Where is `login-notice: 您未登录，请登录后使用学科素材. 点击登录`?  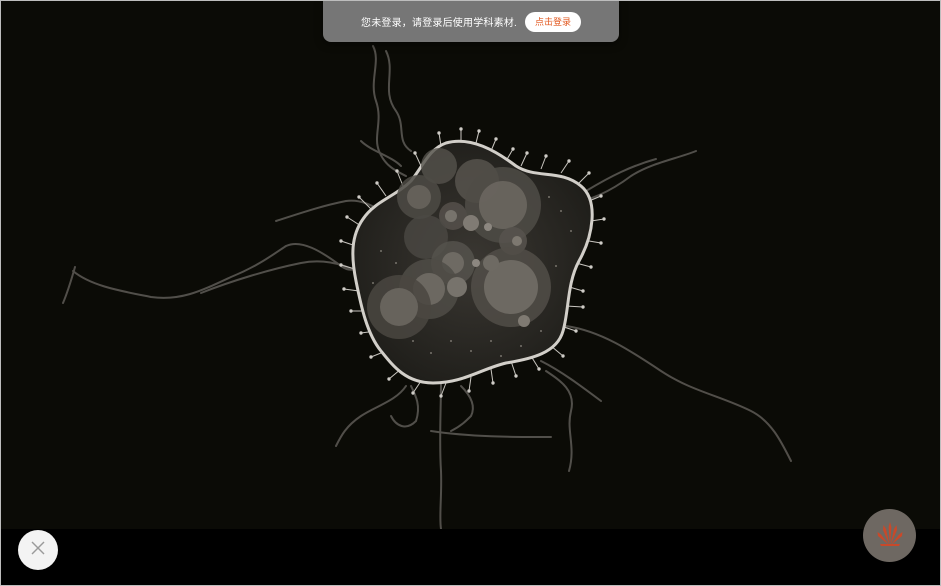 login-notice: 您未登录，请登录后使用学科素材. 点击登录 is located at coordinates (471, 21).